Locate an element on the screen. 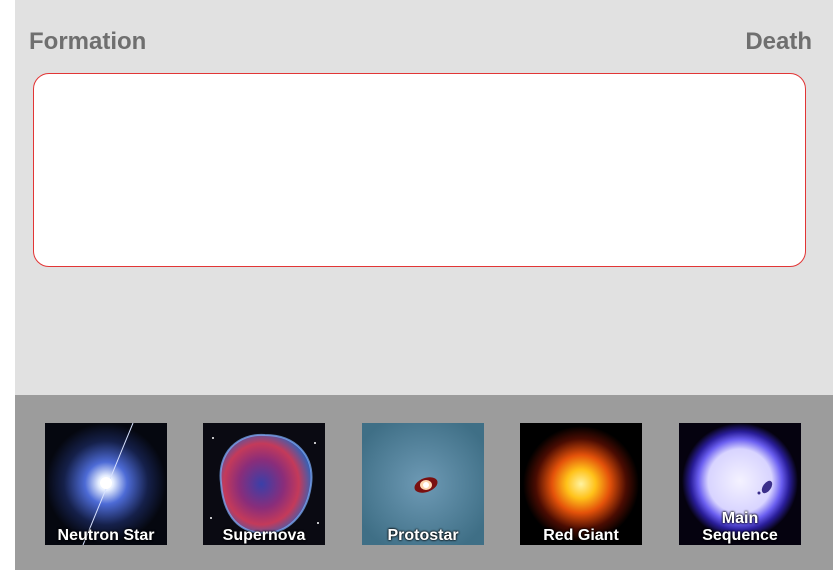 This screenshot has width=833, height=586. supernova-card: Supernova is located at coordinates (264, 484).